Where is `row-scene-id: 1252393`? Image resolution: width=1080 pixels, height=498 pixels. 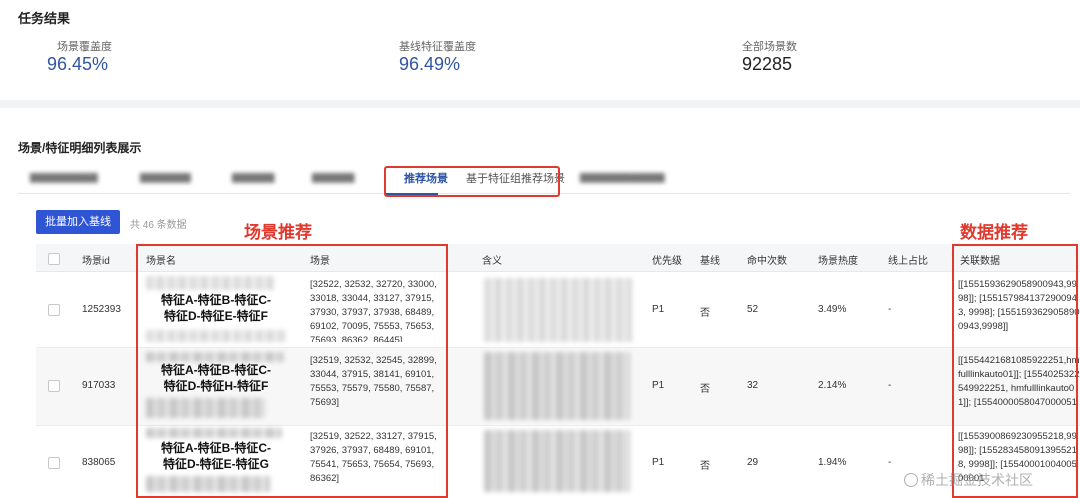
row-scene-id: 1252393 is located at coordinates (101, 309).